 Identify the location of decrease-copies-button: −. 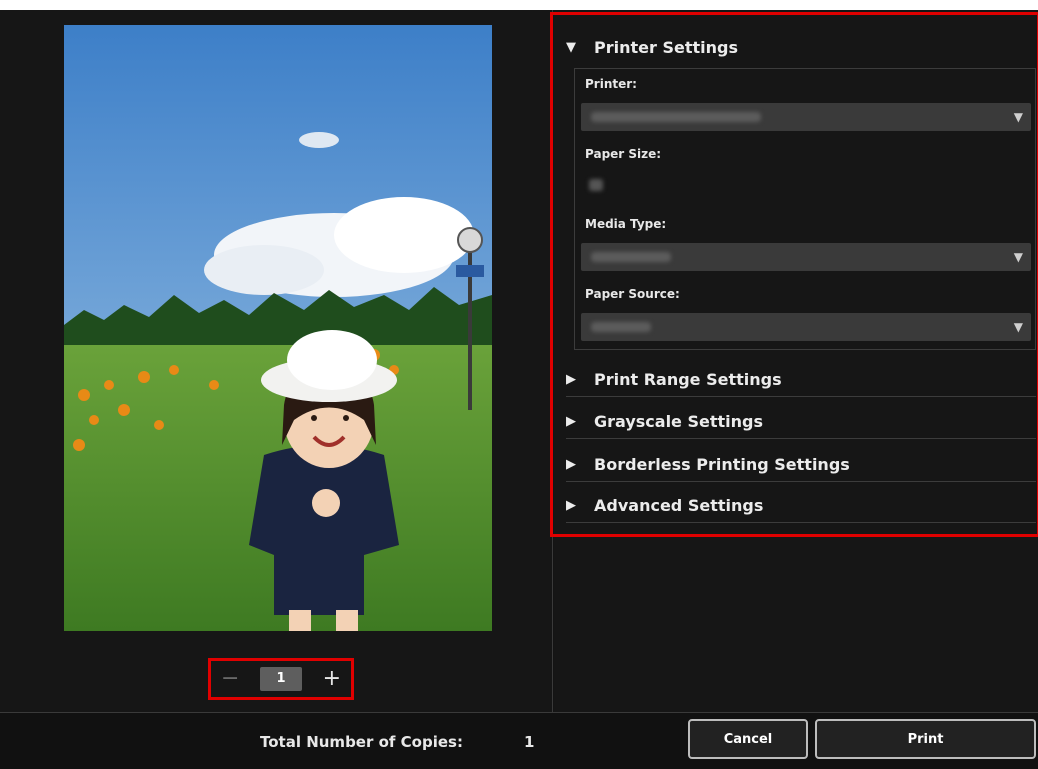
(230, 679).